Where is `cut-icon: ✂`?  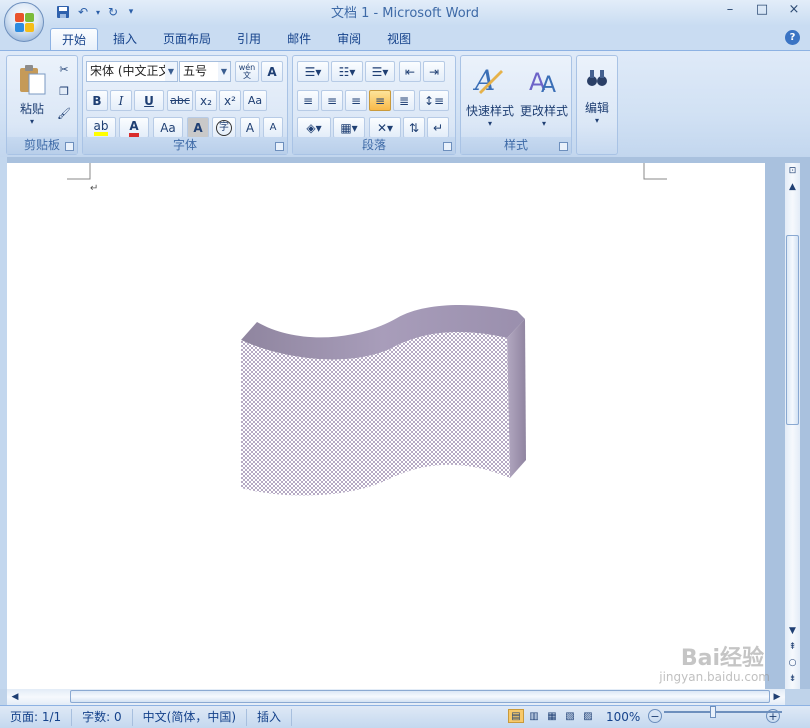
cut-icon: ✂ is located at coordinates (64, 69).